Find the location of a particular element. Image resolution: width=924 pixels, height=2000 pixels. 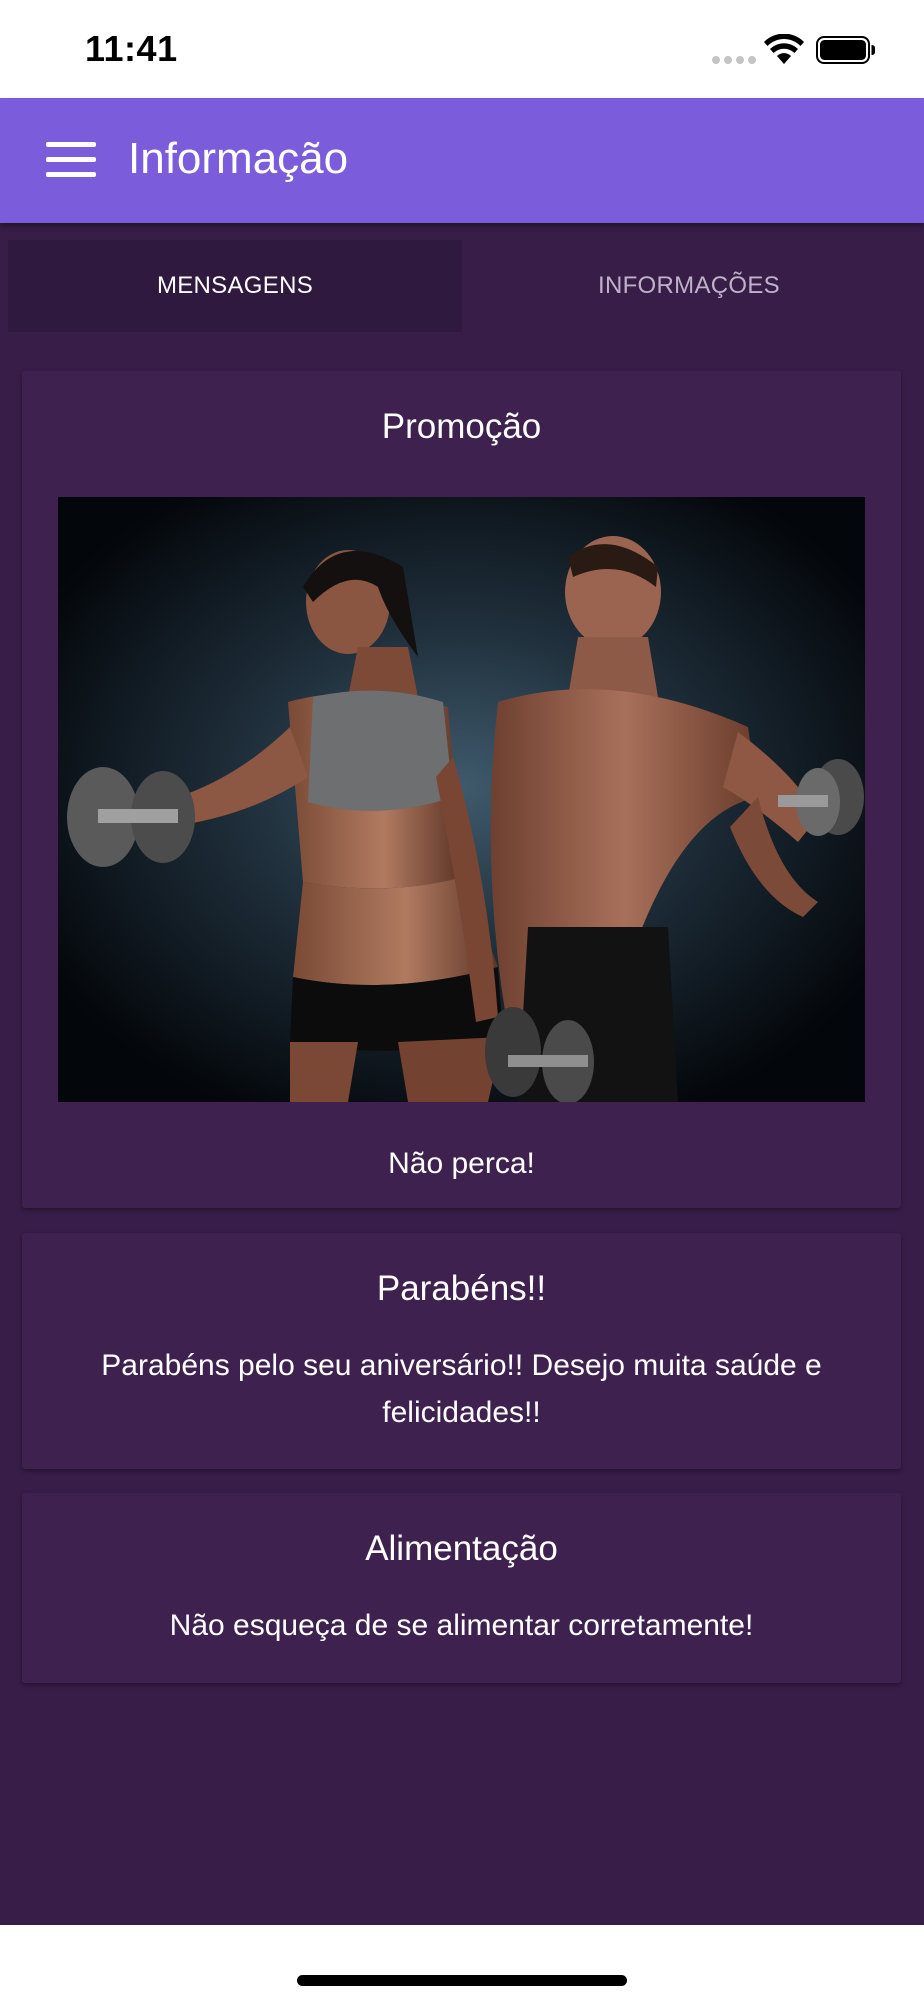

hamburger-menu-icon is located at coordinates (71, 160).